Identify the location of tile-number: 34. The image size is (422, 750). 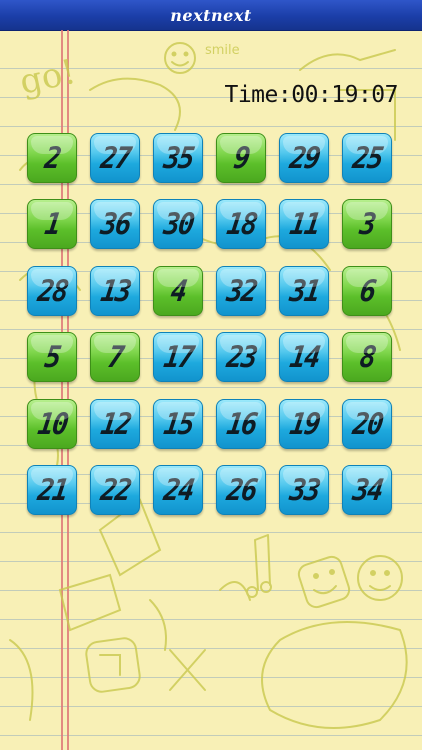
(367, 490).